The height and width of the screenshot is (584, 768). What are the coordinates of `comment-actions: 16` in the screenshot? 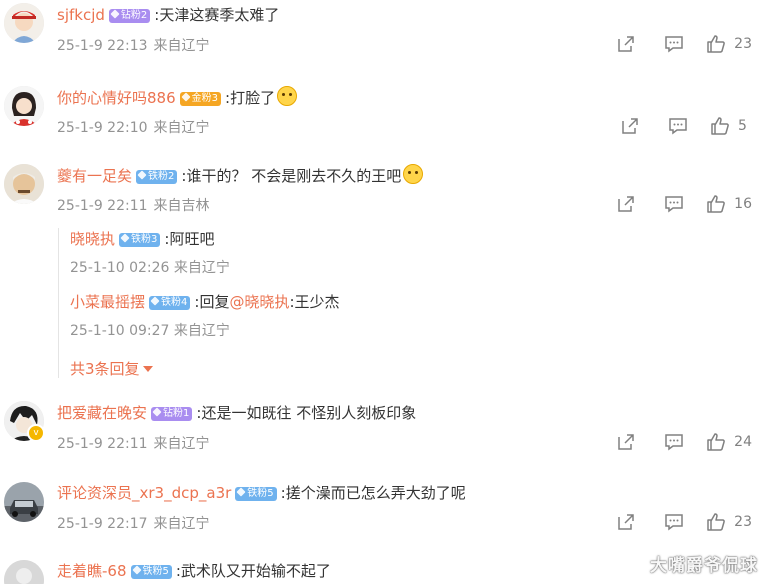 It's located at (684, 204).